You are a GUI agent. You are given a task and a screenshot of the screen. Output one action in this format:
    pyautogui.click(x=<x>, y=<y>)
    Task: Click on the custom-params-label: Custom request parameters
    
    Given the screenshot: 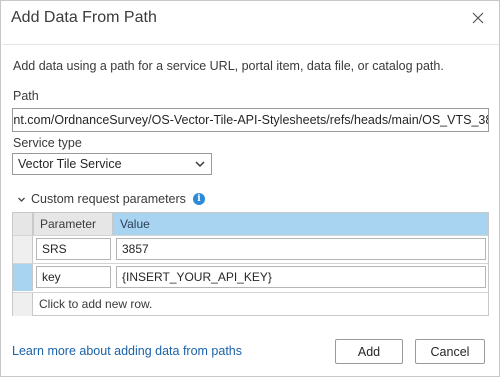 What is the action you would take?
    pyautogui.click(x=108, y=199)
    